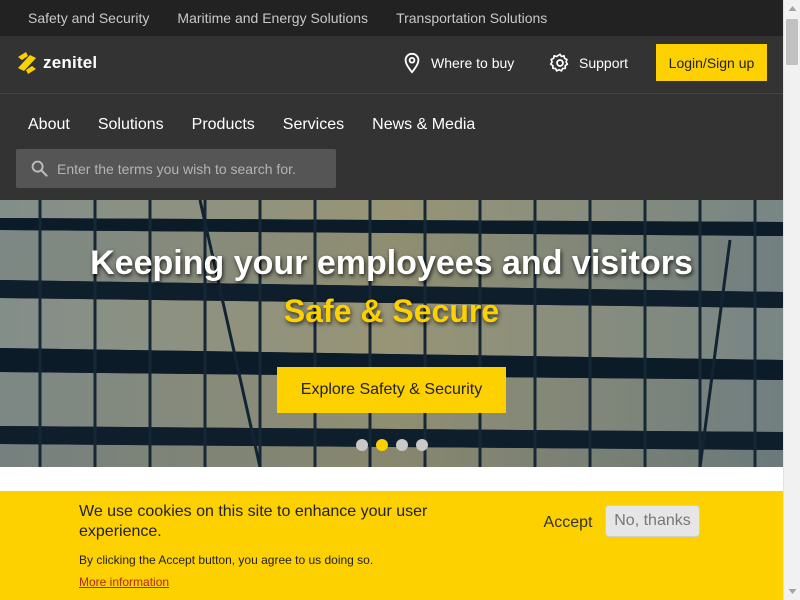  I want to click on more-information-link: More information, so click(124, 582).